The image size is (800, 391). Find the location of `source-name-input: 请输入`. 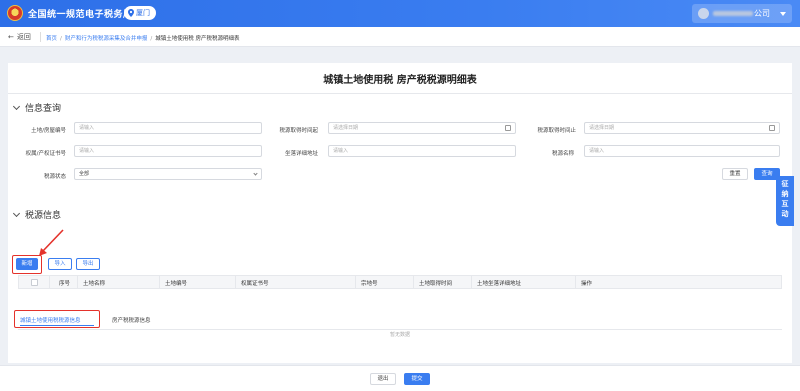

source-name-input: 请输入 is located at coordinates (682, 151).